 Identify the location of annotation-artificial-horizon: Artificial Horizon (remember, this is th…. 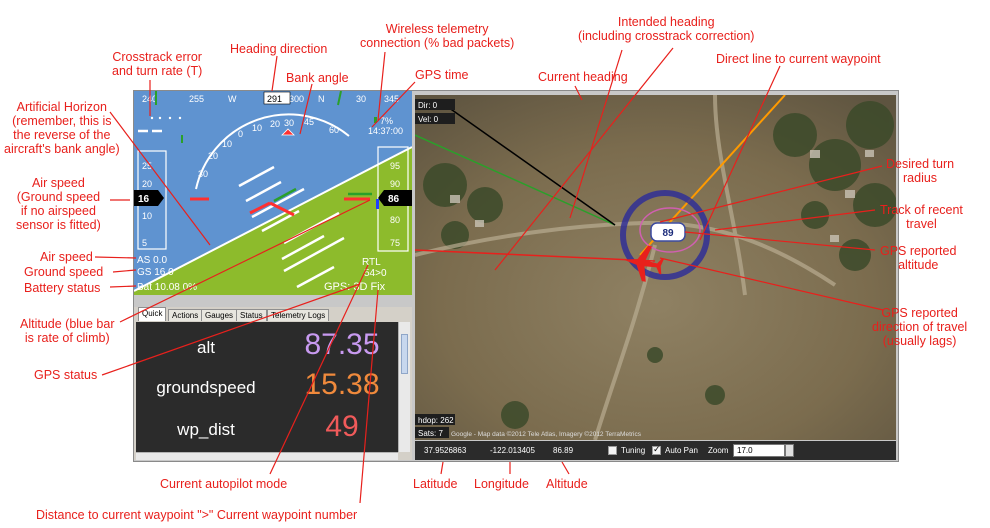
(62, 128).